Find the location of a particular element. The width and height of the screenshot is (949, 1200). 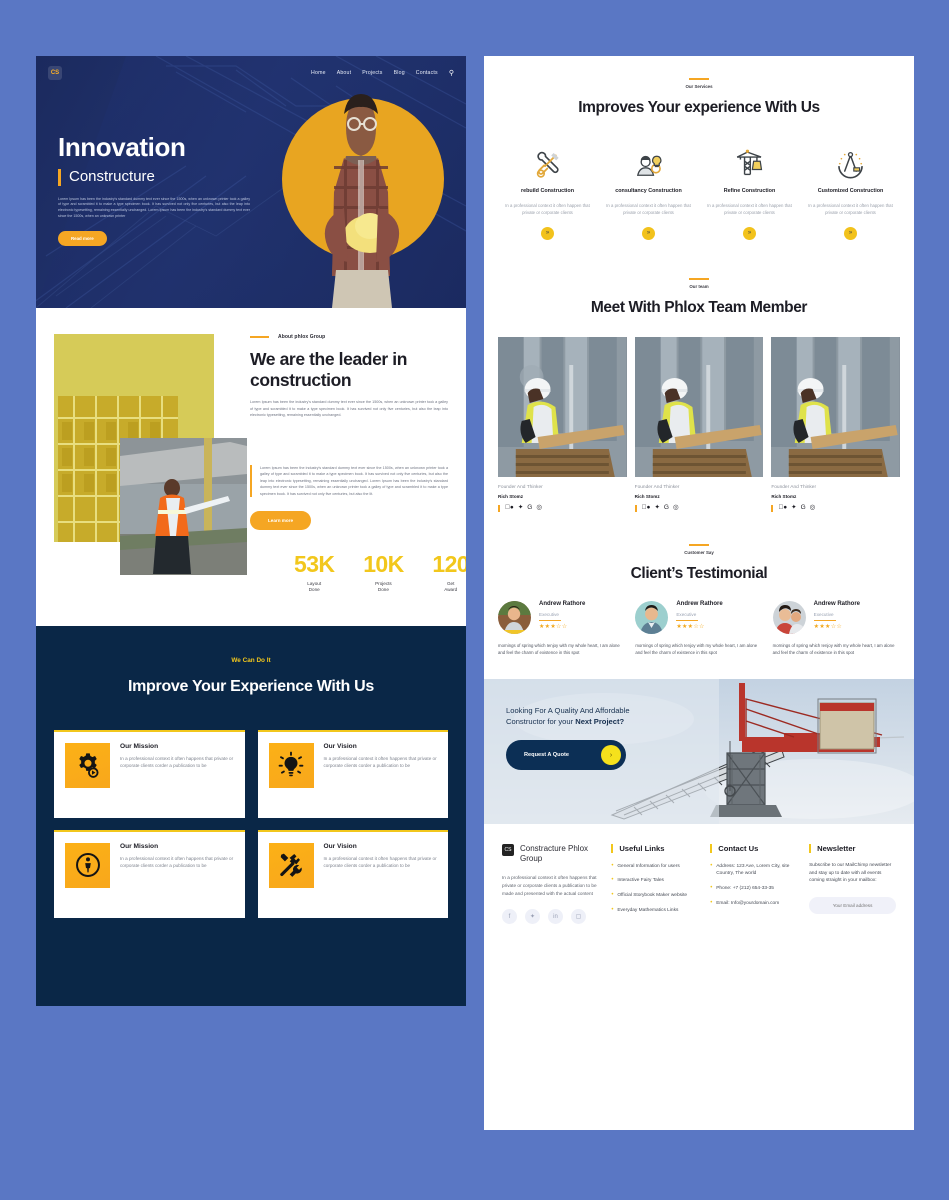

footer-contact-title: Contact Us is located at coordinates (753, 848).